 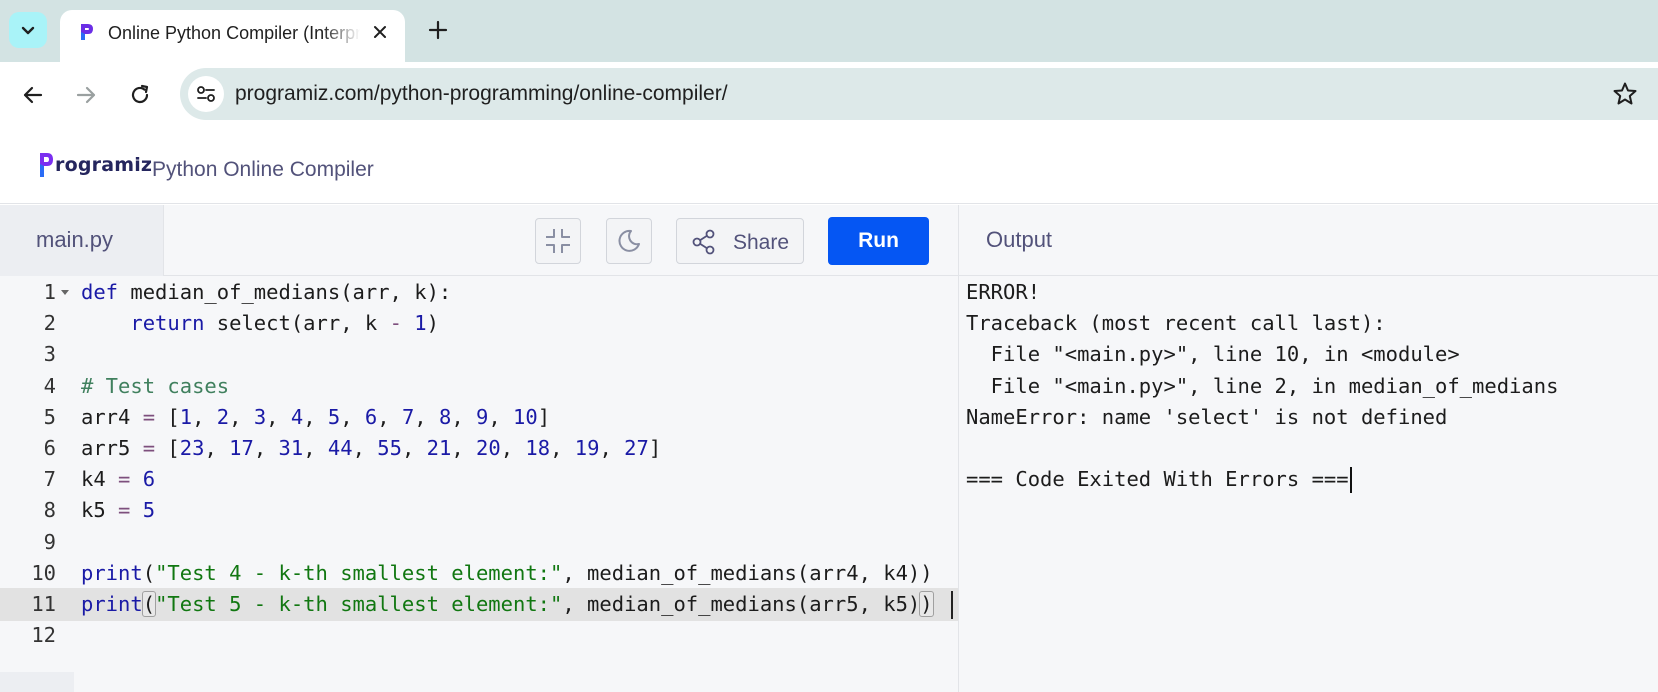 I want to click on tab-search-button, so click(x=28, y=30).